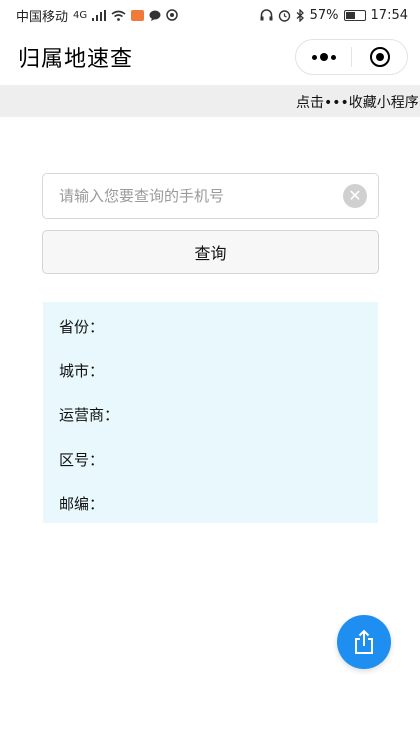 The width and height of the screenshot is (420, 747). What do you see at coordinates (172, 15) in the screenshot?
I see `settings-circle-icon` at bounding box center [172, 15].